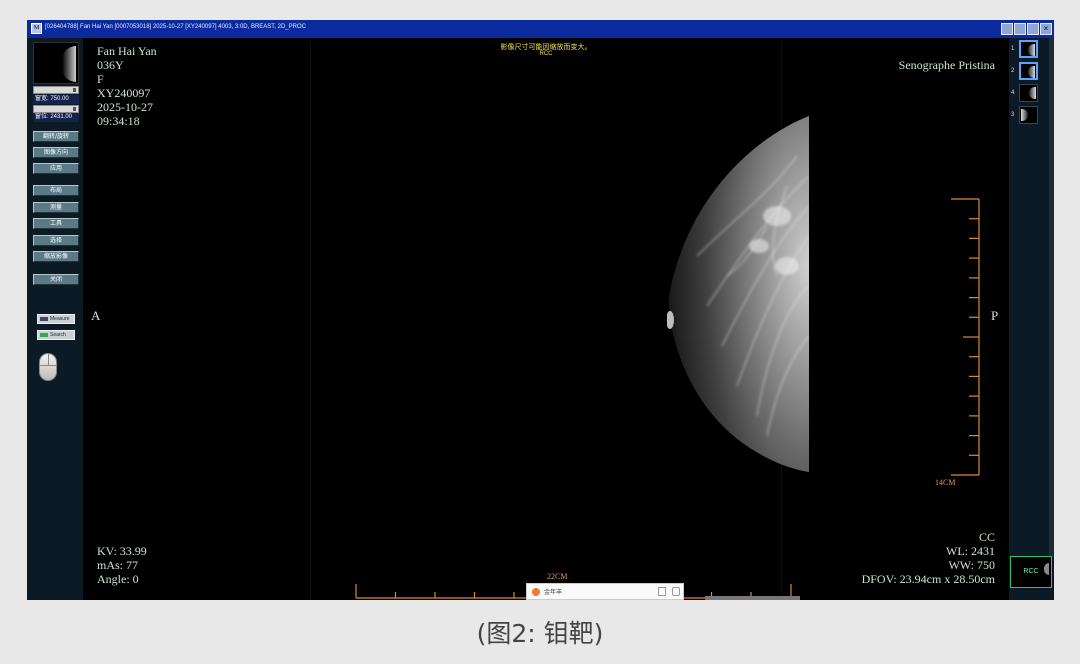  What do you see at coordinates (56, 90) in the screenshot?
I see `window-width-slider` at bounding box center [56, 90].